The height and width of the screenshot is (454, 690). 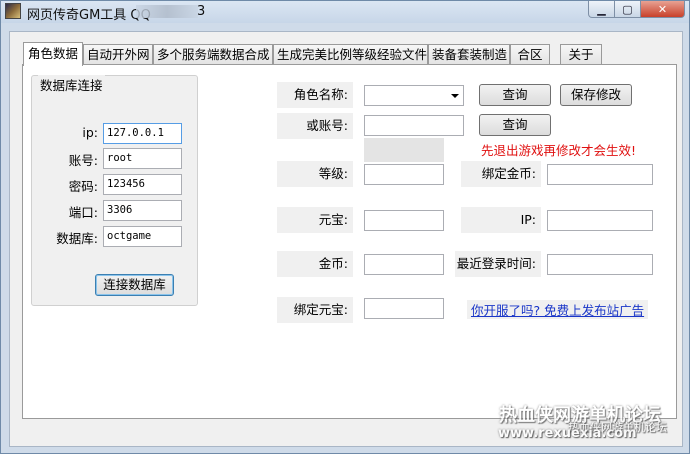 I want to click on level-field, so click(x=404, y=174).